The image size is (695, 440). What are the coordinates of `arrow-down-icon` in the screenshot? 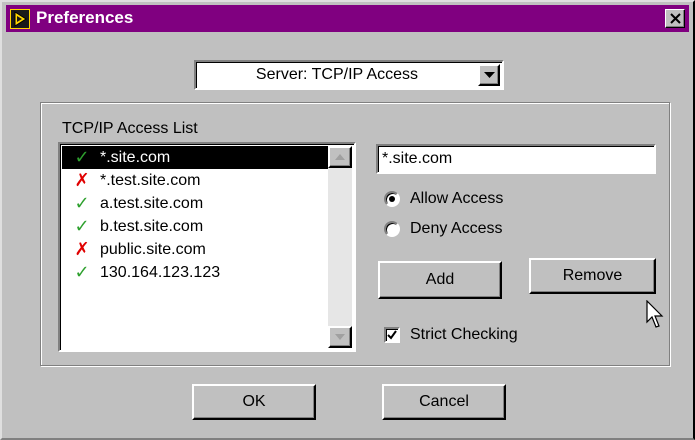 It's located at (340, 337).